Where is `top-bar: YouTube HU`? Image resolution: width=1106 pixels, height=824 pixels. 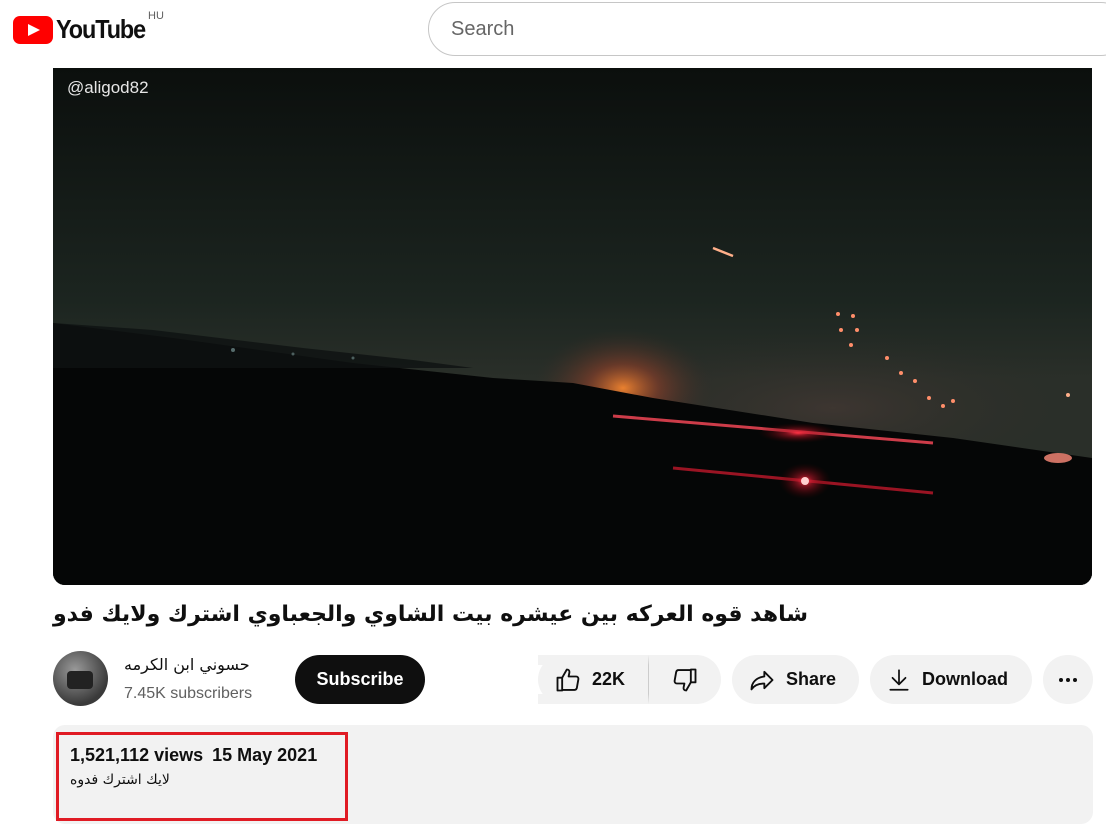 top-bar: YouTube HU is located at coordinates (553, 31).